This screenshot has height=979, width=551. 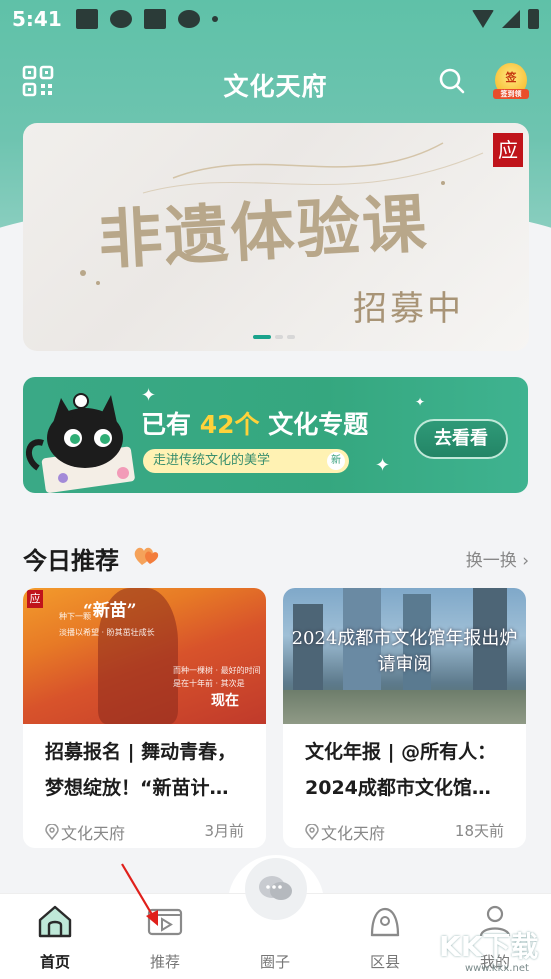 I want to click on nav-item-home: 首页, so click(x=55, y=937).